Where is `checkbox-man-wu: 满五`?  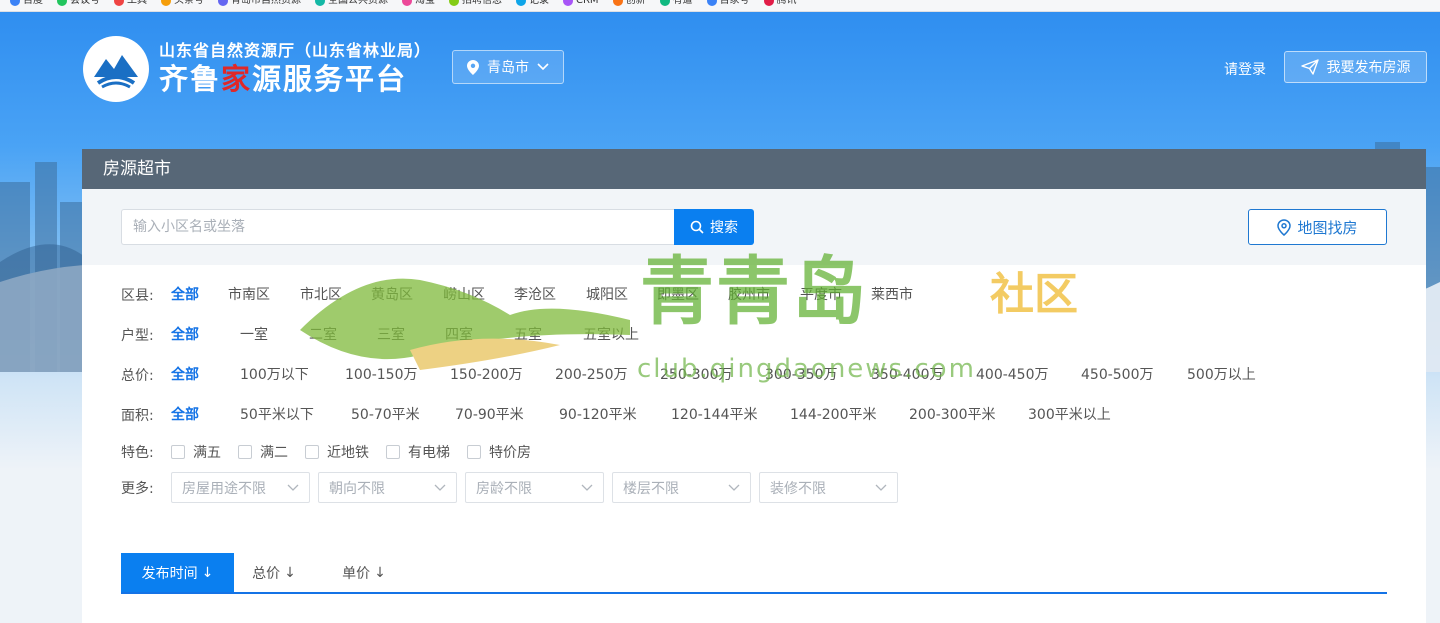
checkbox-man-wu: 满五 is located at coordinates (196, 452).